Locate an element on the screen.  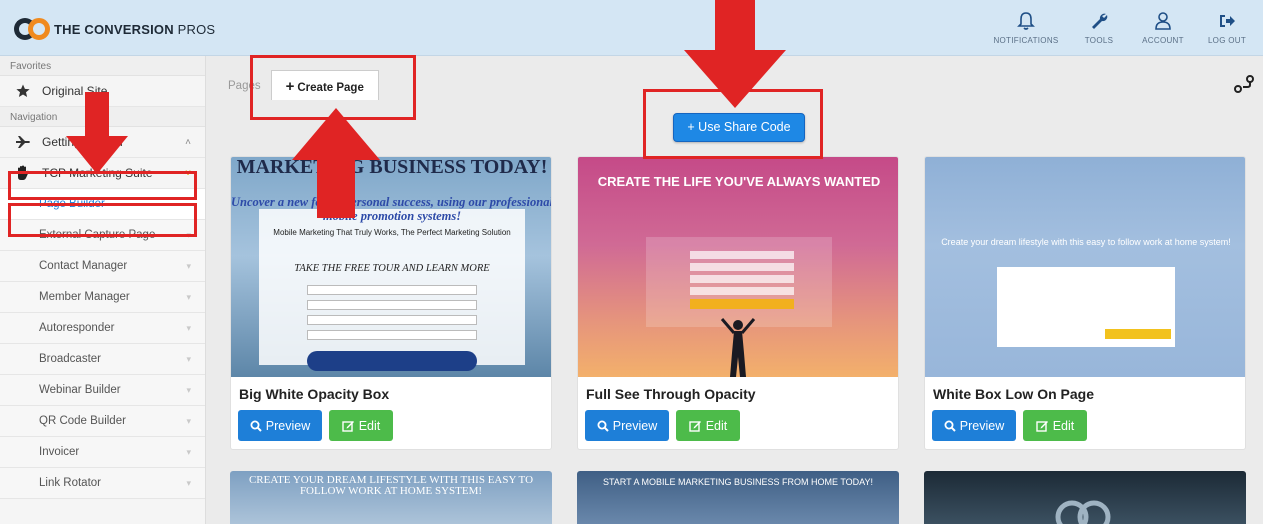
wrench-icon is located at coordinates (1099, 21).